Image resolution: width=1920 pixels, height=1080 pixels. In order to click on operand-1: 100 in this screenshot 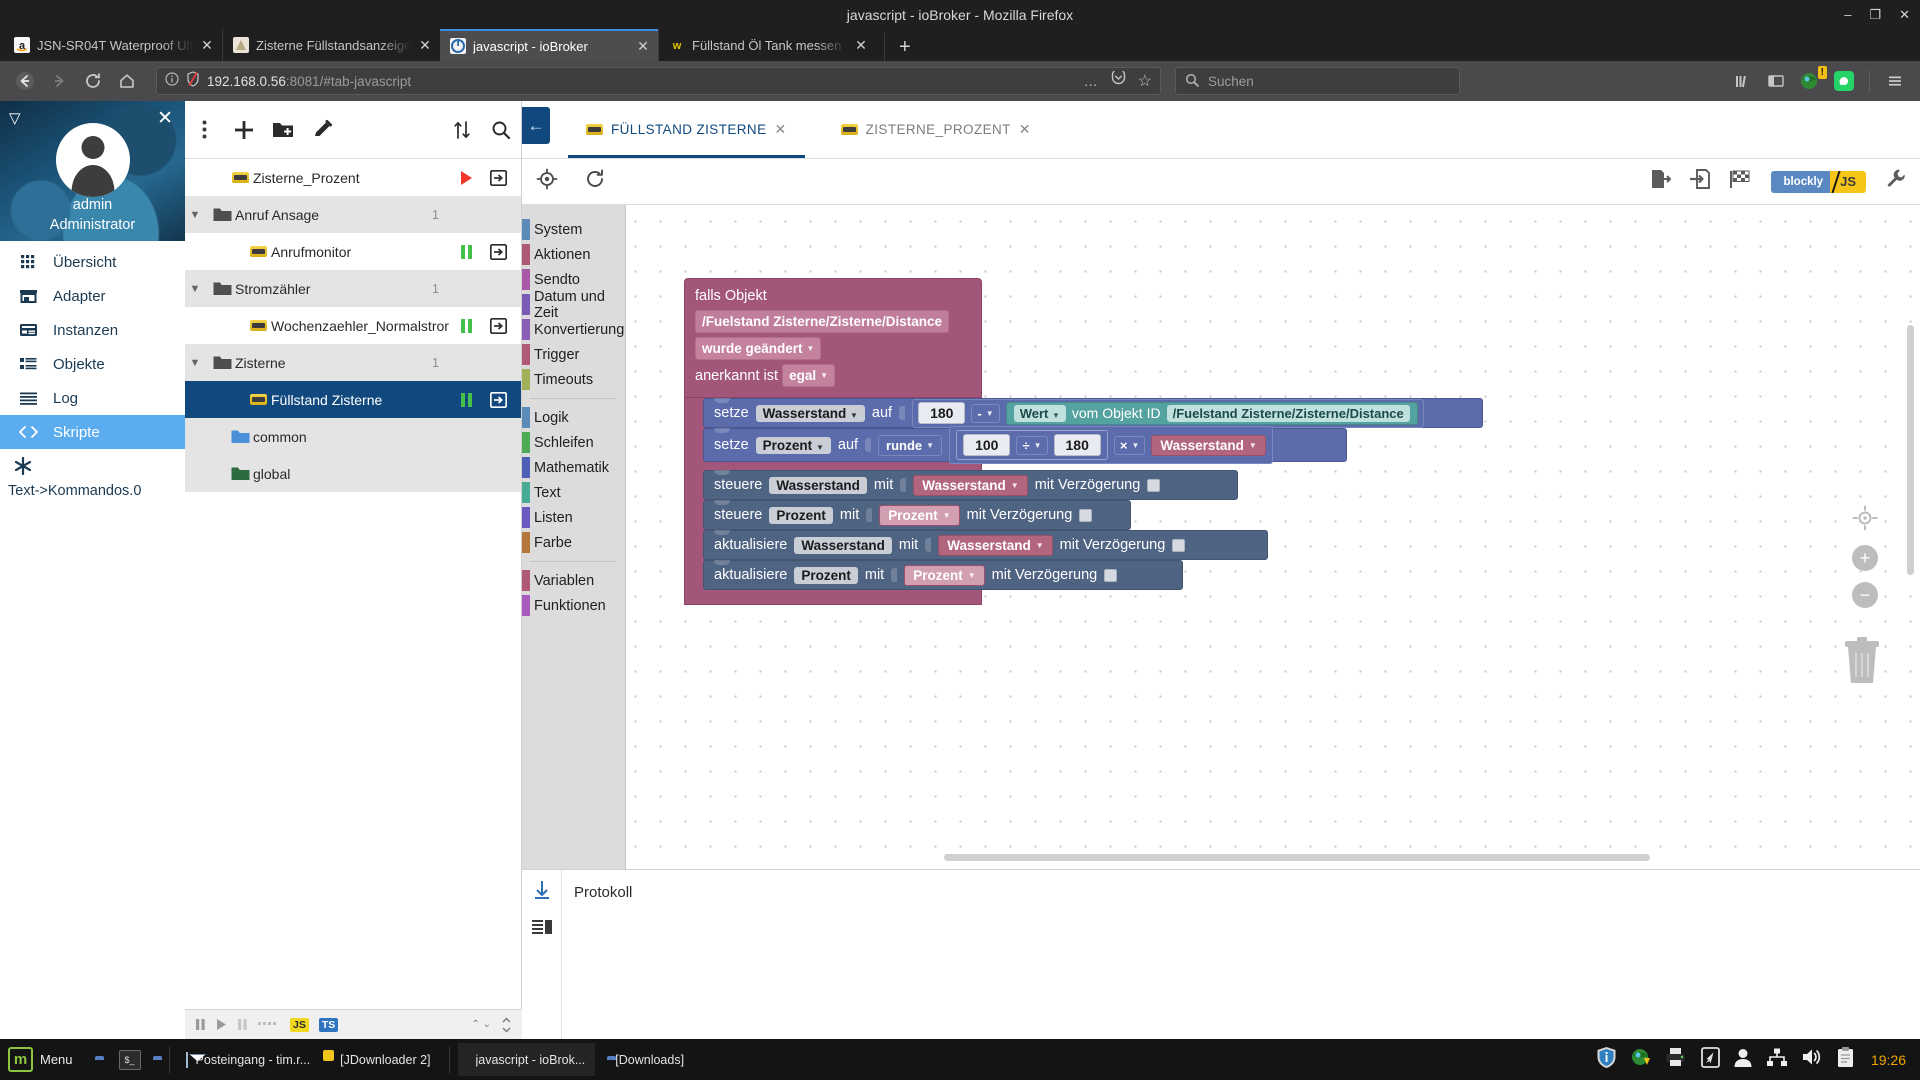, I will do `click(987, 445)`.